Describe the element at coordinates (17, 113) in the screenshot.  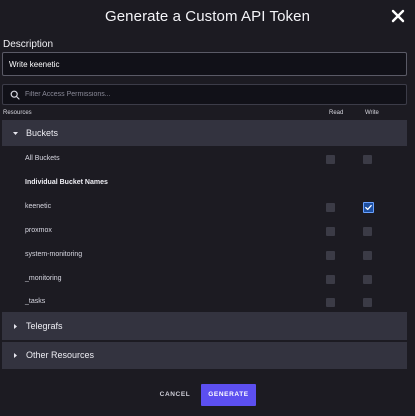
I see `column-header-resources: Resources` at that location.